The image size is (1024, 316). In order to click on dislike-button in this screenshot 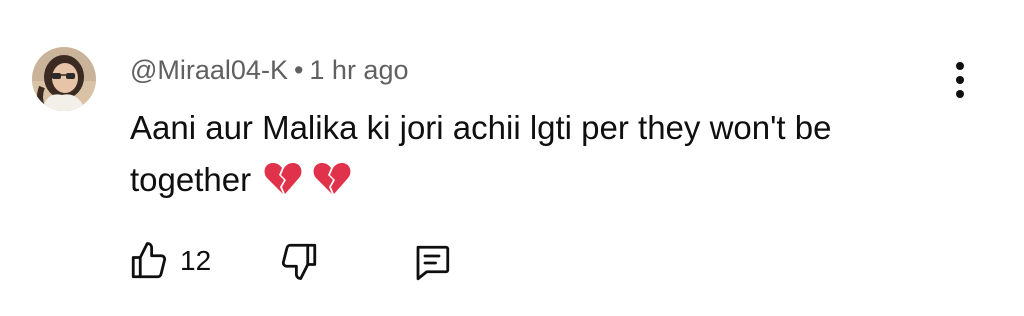, I will do `click(299, 263)`.